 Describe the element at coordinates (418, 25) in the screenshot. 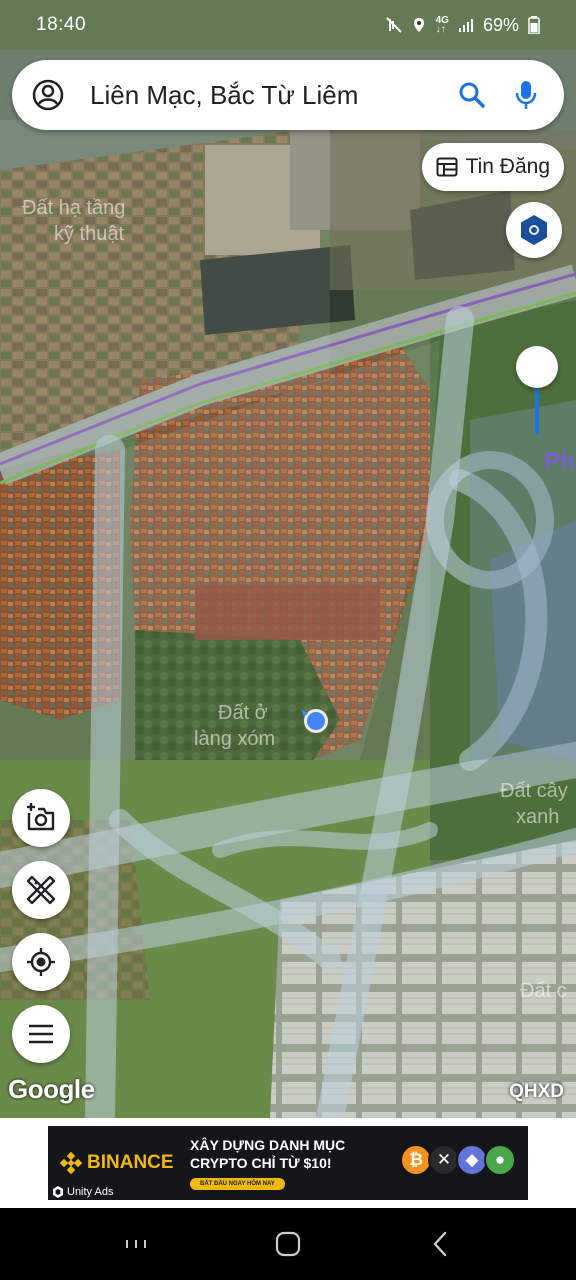

I see `location-icon` at that location.